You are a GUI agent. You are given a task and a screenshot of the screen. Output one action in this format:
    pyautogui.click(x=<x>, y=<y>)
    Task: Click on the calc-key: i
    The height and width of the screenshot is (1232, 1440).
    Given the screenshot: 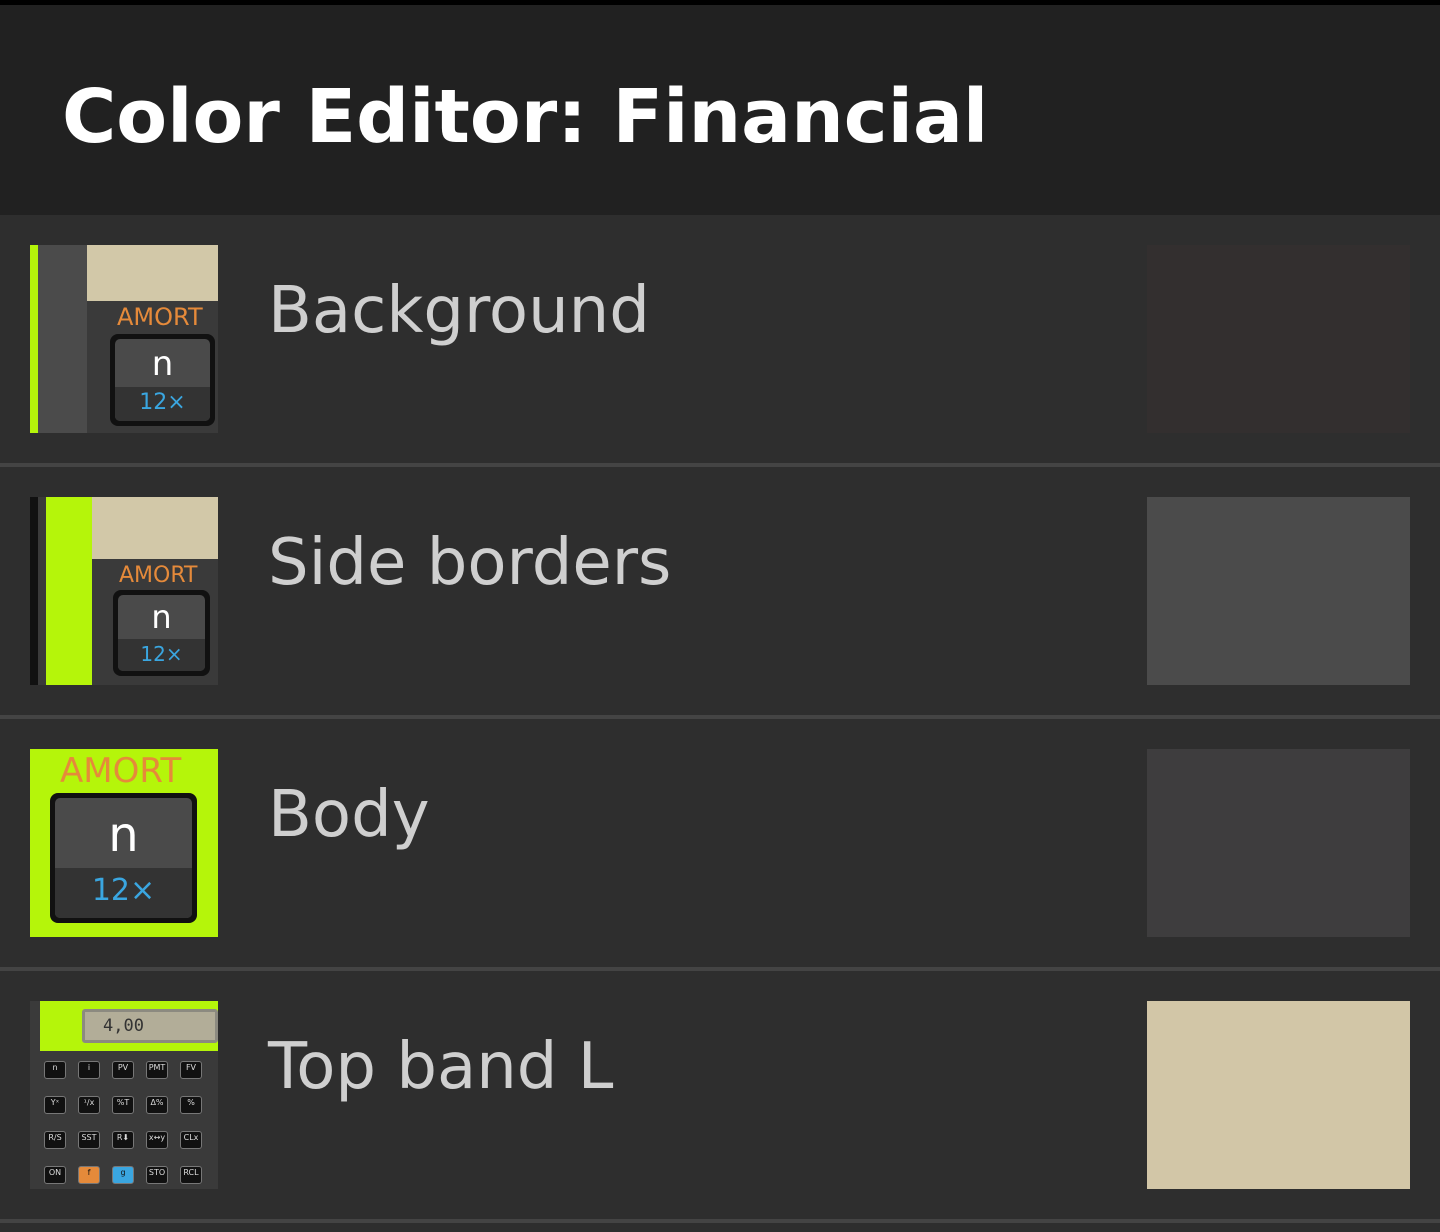 What is the action you would take?
    pyautogui.click(x=89, y=1070)
    